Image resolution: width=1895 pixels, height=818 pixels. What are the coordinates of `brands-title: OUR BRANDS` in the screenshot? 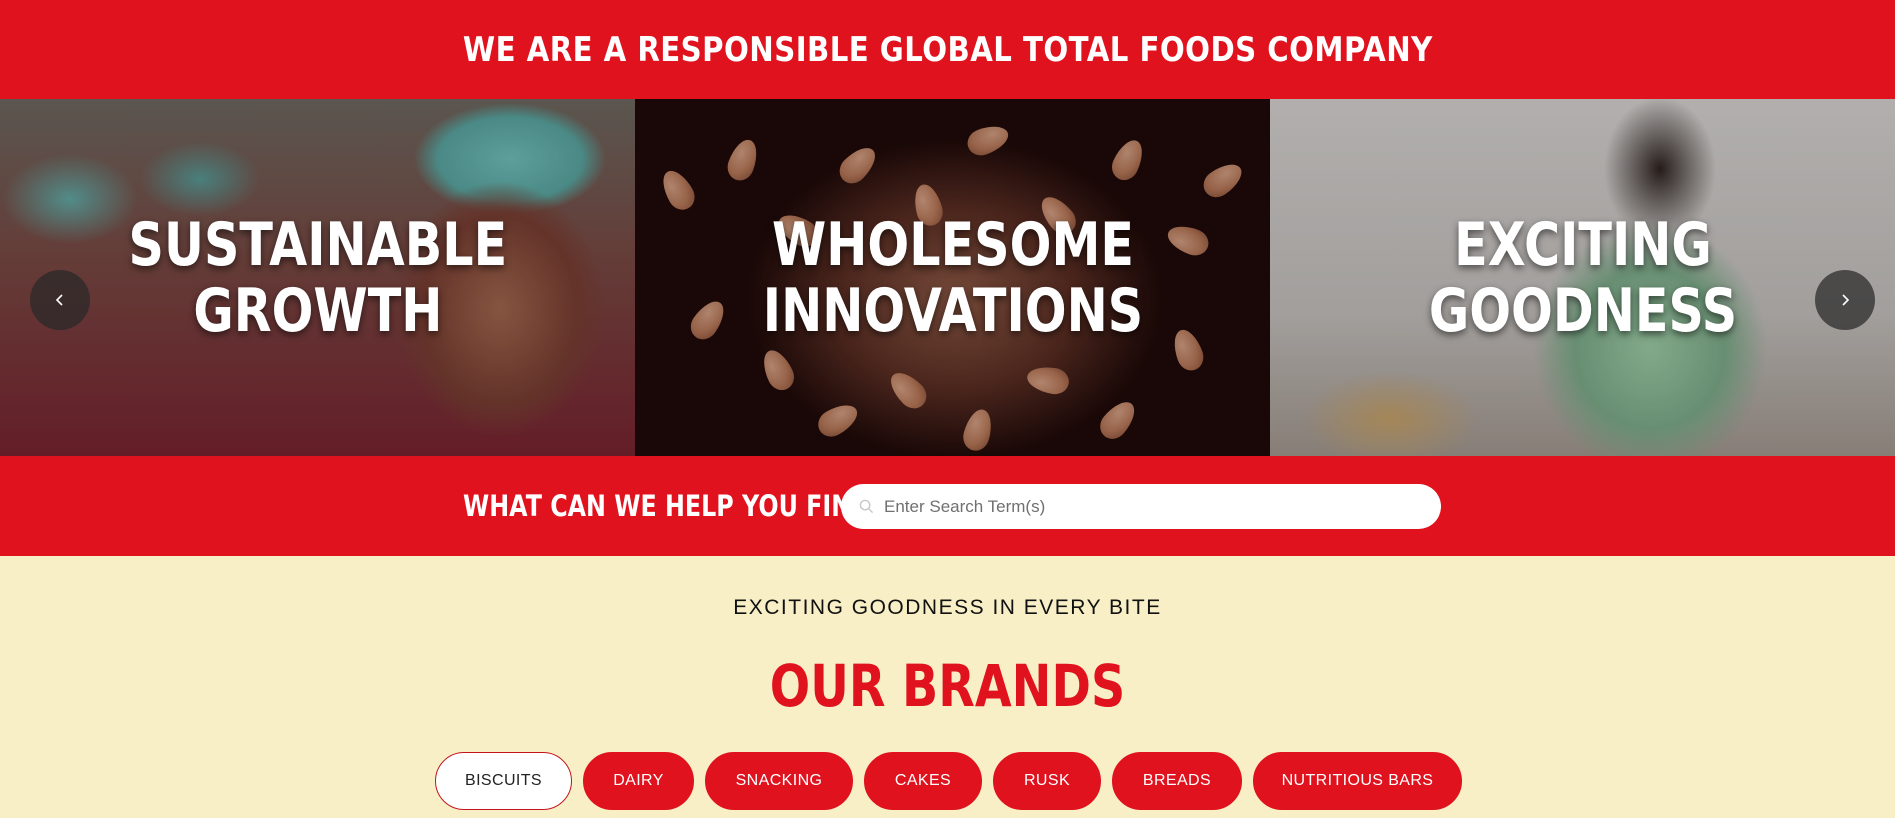 It's located at (947, 686).